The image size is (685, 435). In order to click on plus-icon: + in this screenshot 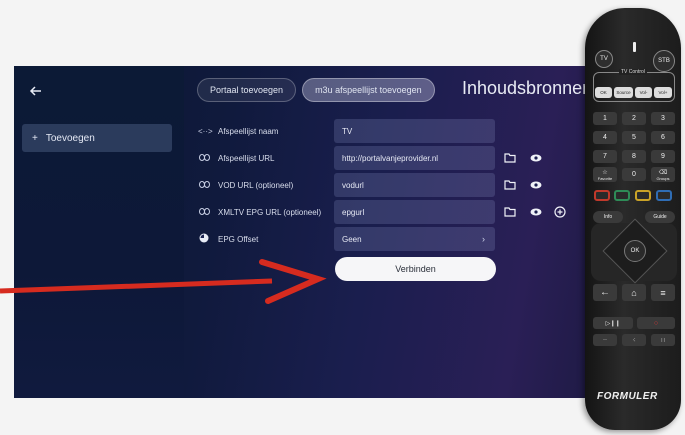, I will do `click(35, 138)`.